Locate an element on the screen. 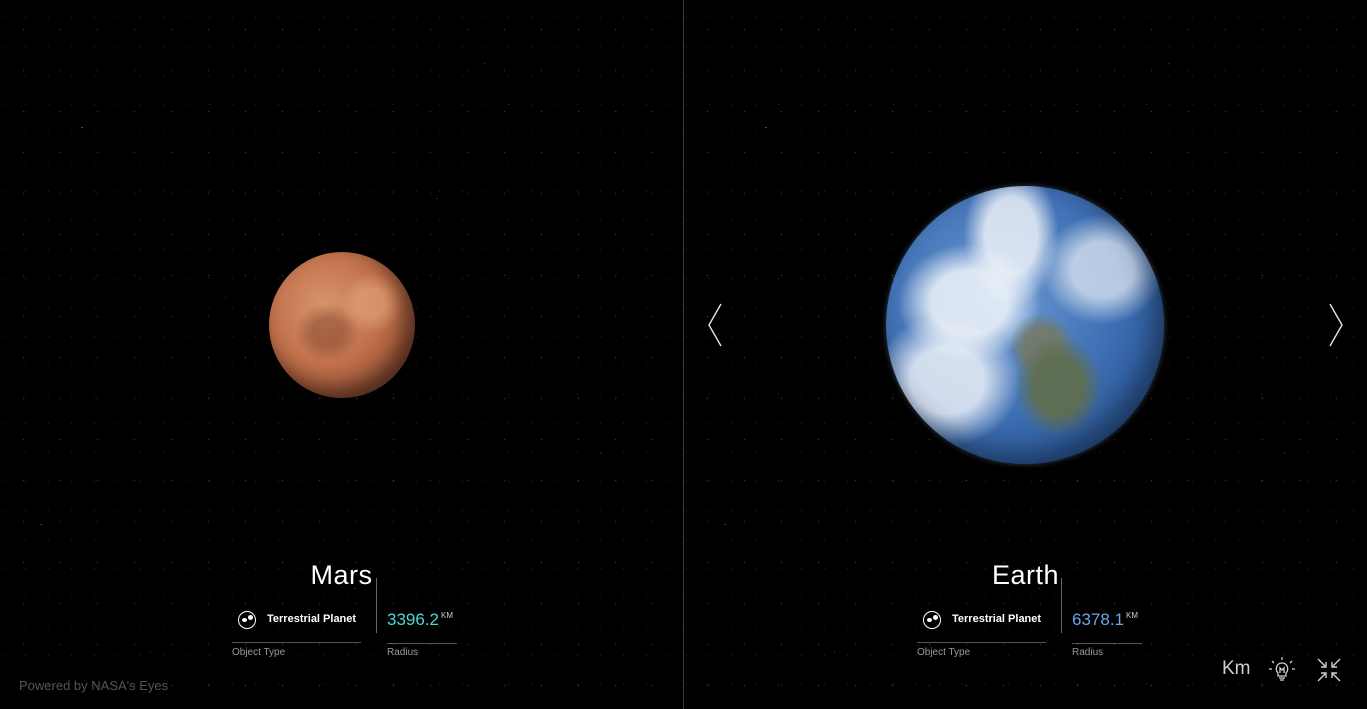 The image size is (1367, 709). radius-value: 3396.2 KM is located at coordinates (420, 620).